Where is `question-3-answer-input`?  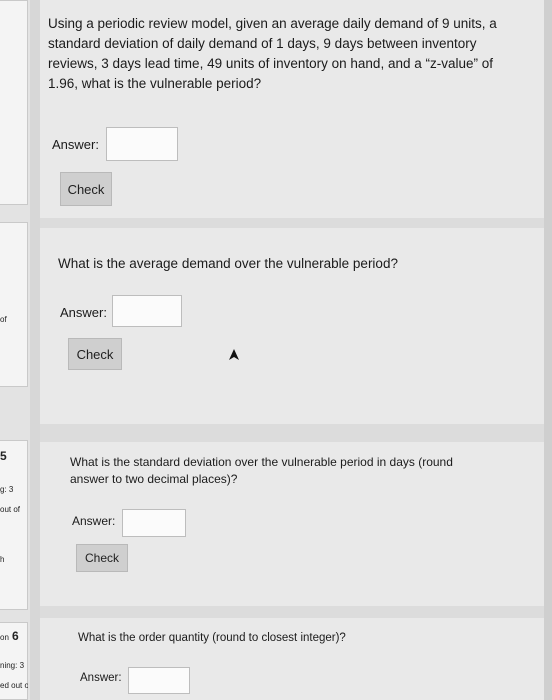
question-3-answer-input is located at coordinates (154, 523).